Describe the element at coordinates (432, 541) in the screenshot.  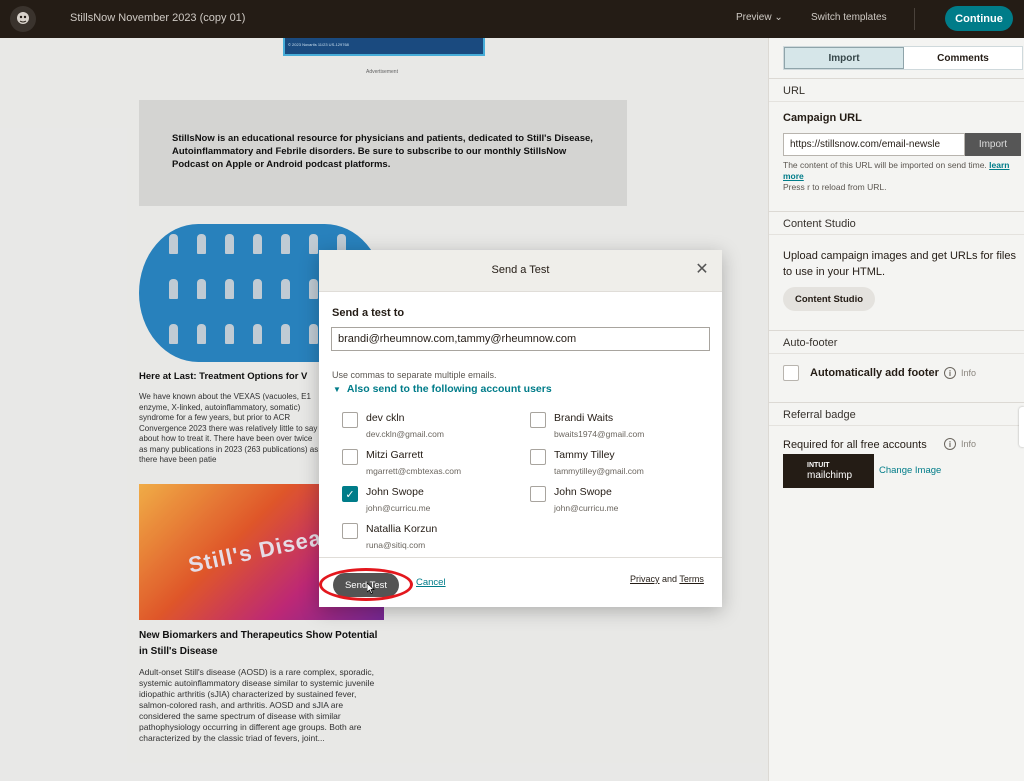
I see `account-user-option: Natallia Korzun runa@sitiq.com` at that location.